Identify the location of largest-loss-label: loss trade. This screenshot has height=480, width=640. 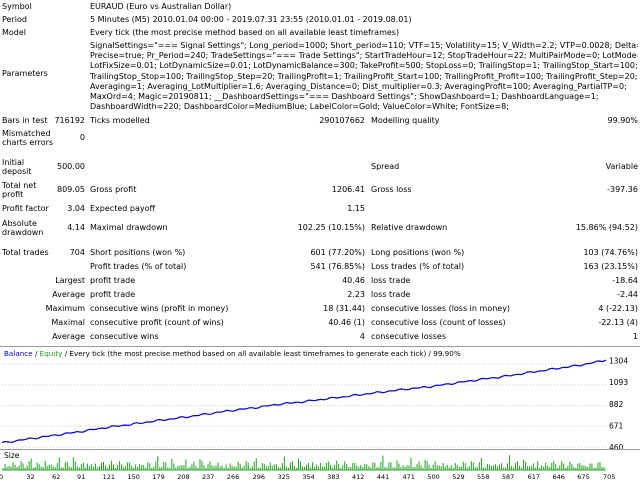
(391, 280).